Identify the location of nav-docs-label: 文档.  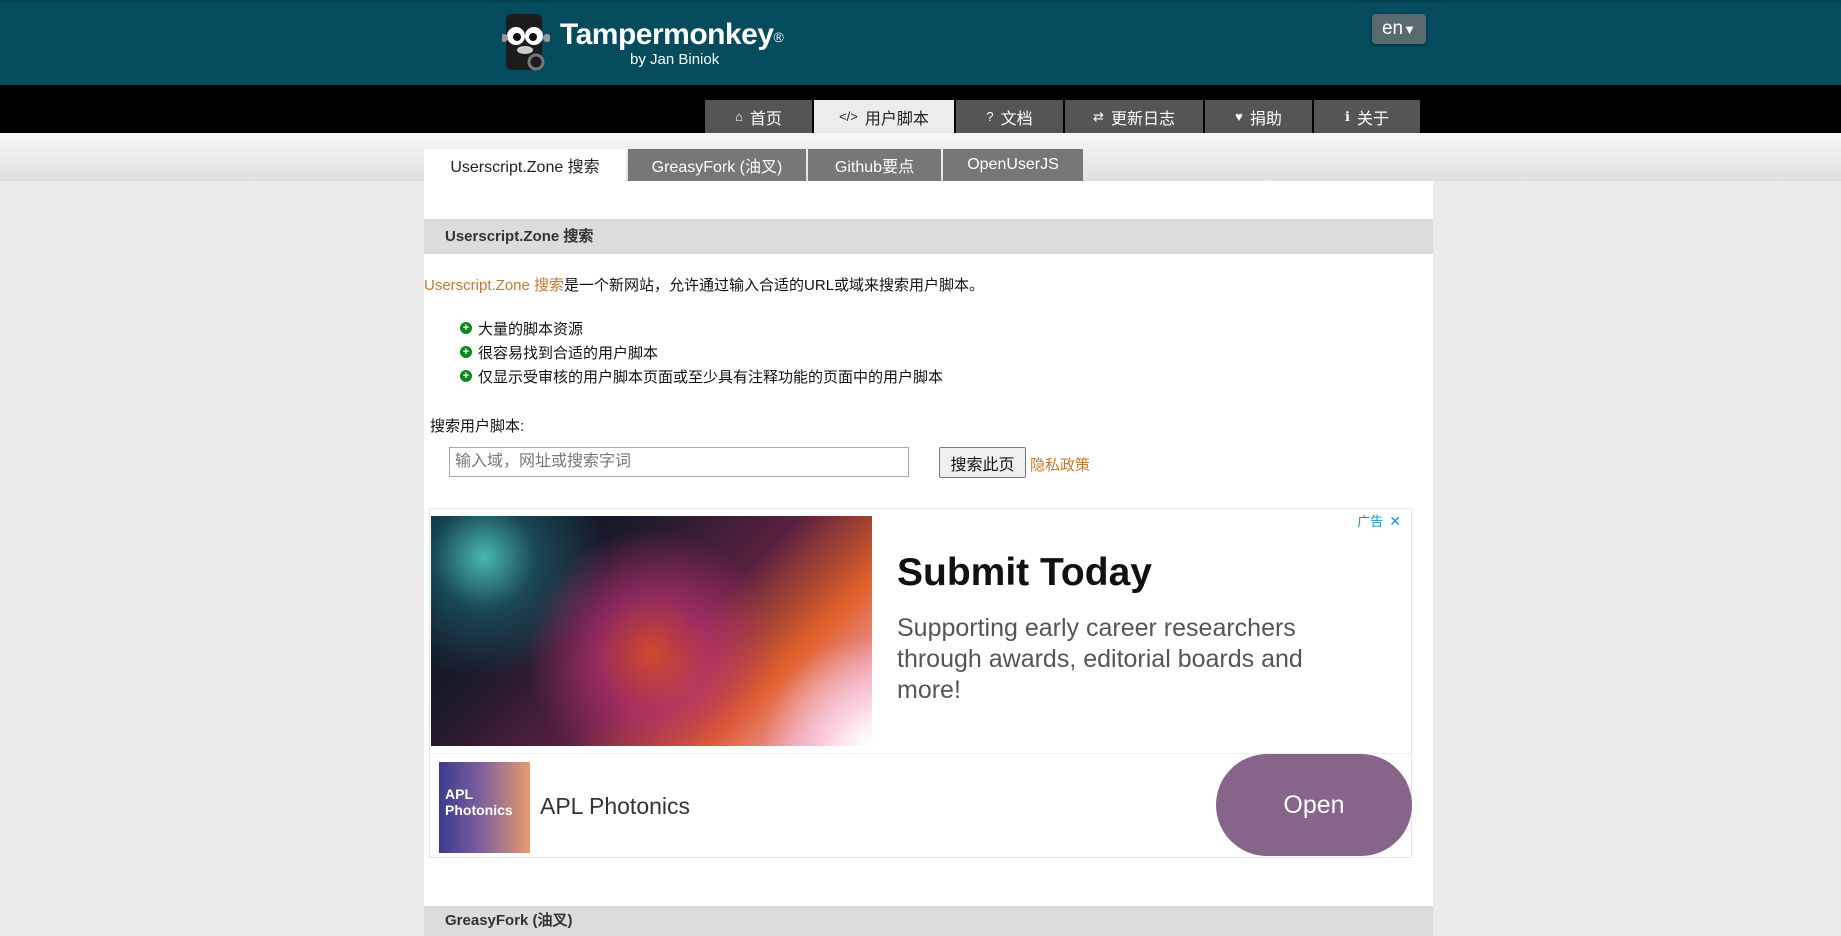
(1016, 119).